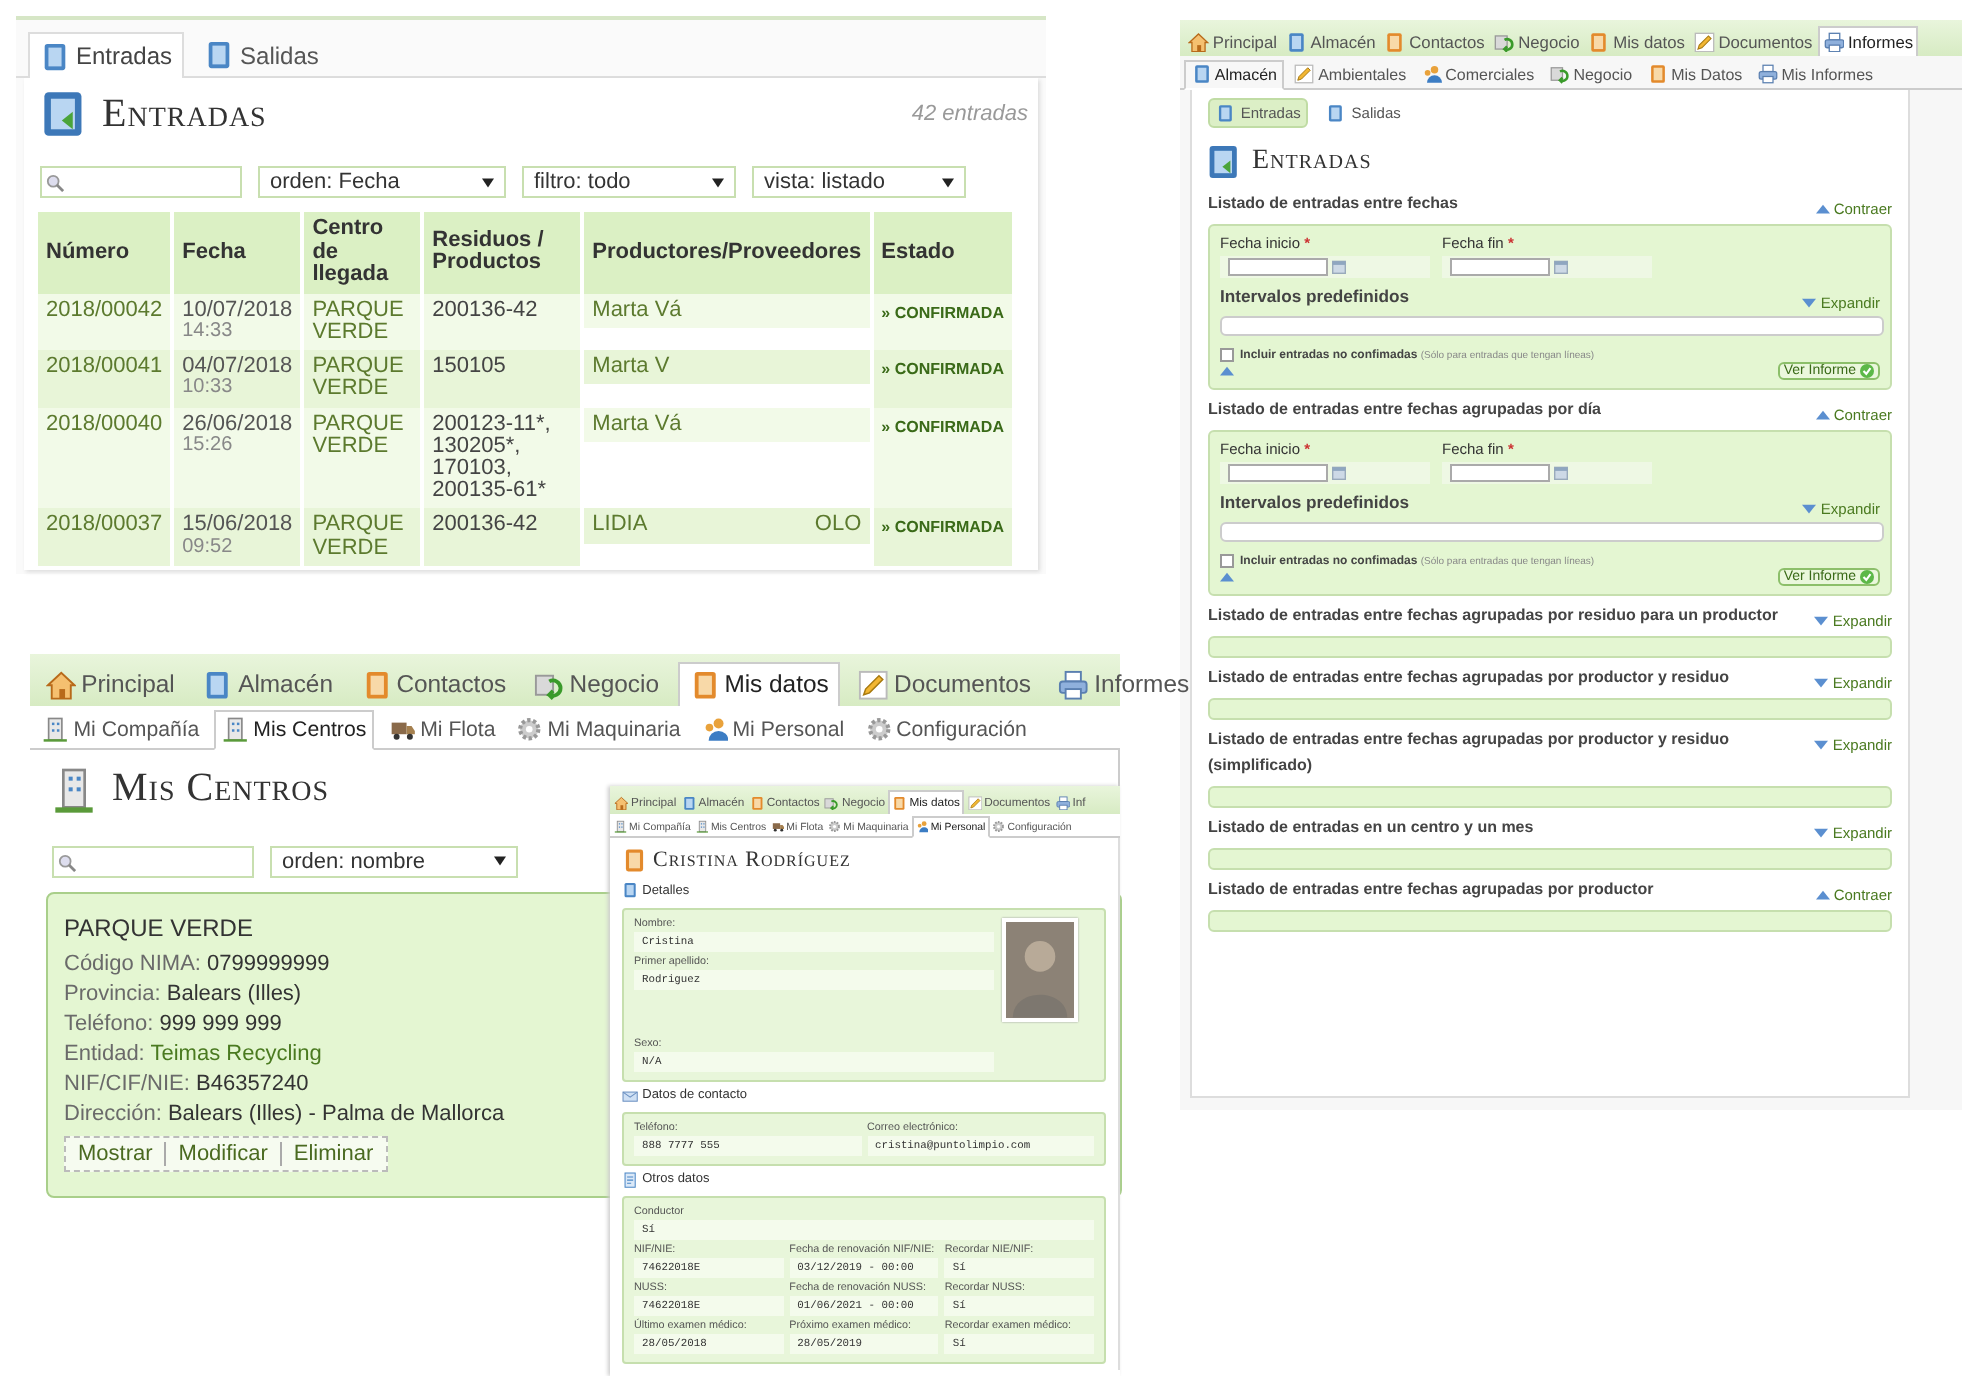  Describe the element at coordinates (237, 526) in the screenshot. I see `date-text: 15/06/2018` at that location.